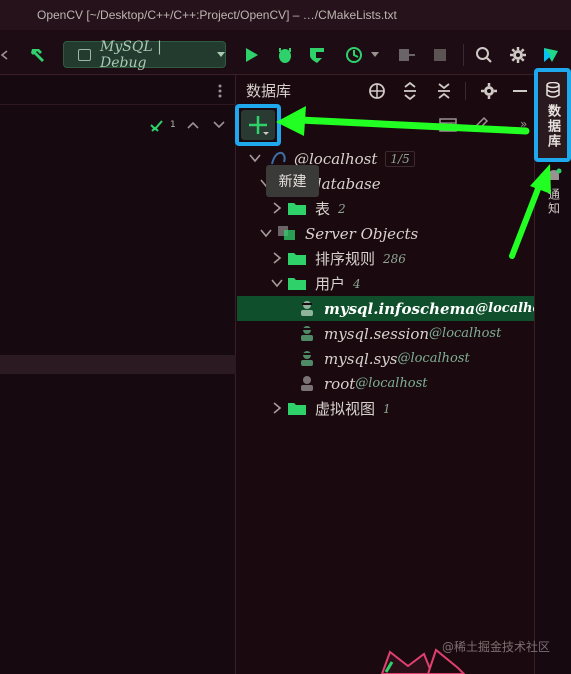 Image resolution: width=571 pixels, height=674 pixels. Describe the element at coordinates (118, 90) in the screenshot. I see `editor-header` at that location.